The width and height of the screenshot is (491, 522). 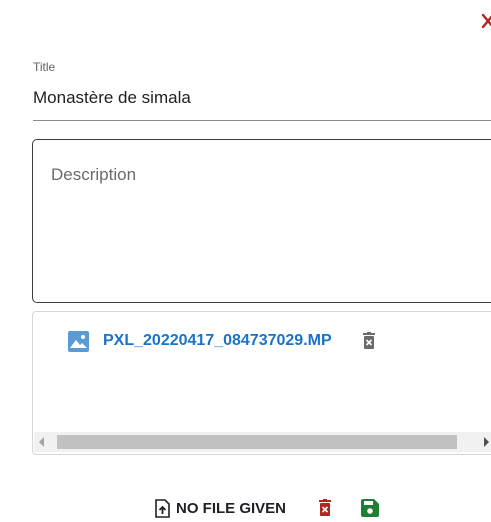 What do you see at coordinates (486, 442) in the screenshot?
I see `scroll-right-arrow` at bounding box center [486, 442].